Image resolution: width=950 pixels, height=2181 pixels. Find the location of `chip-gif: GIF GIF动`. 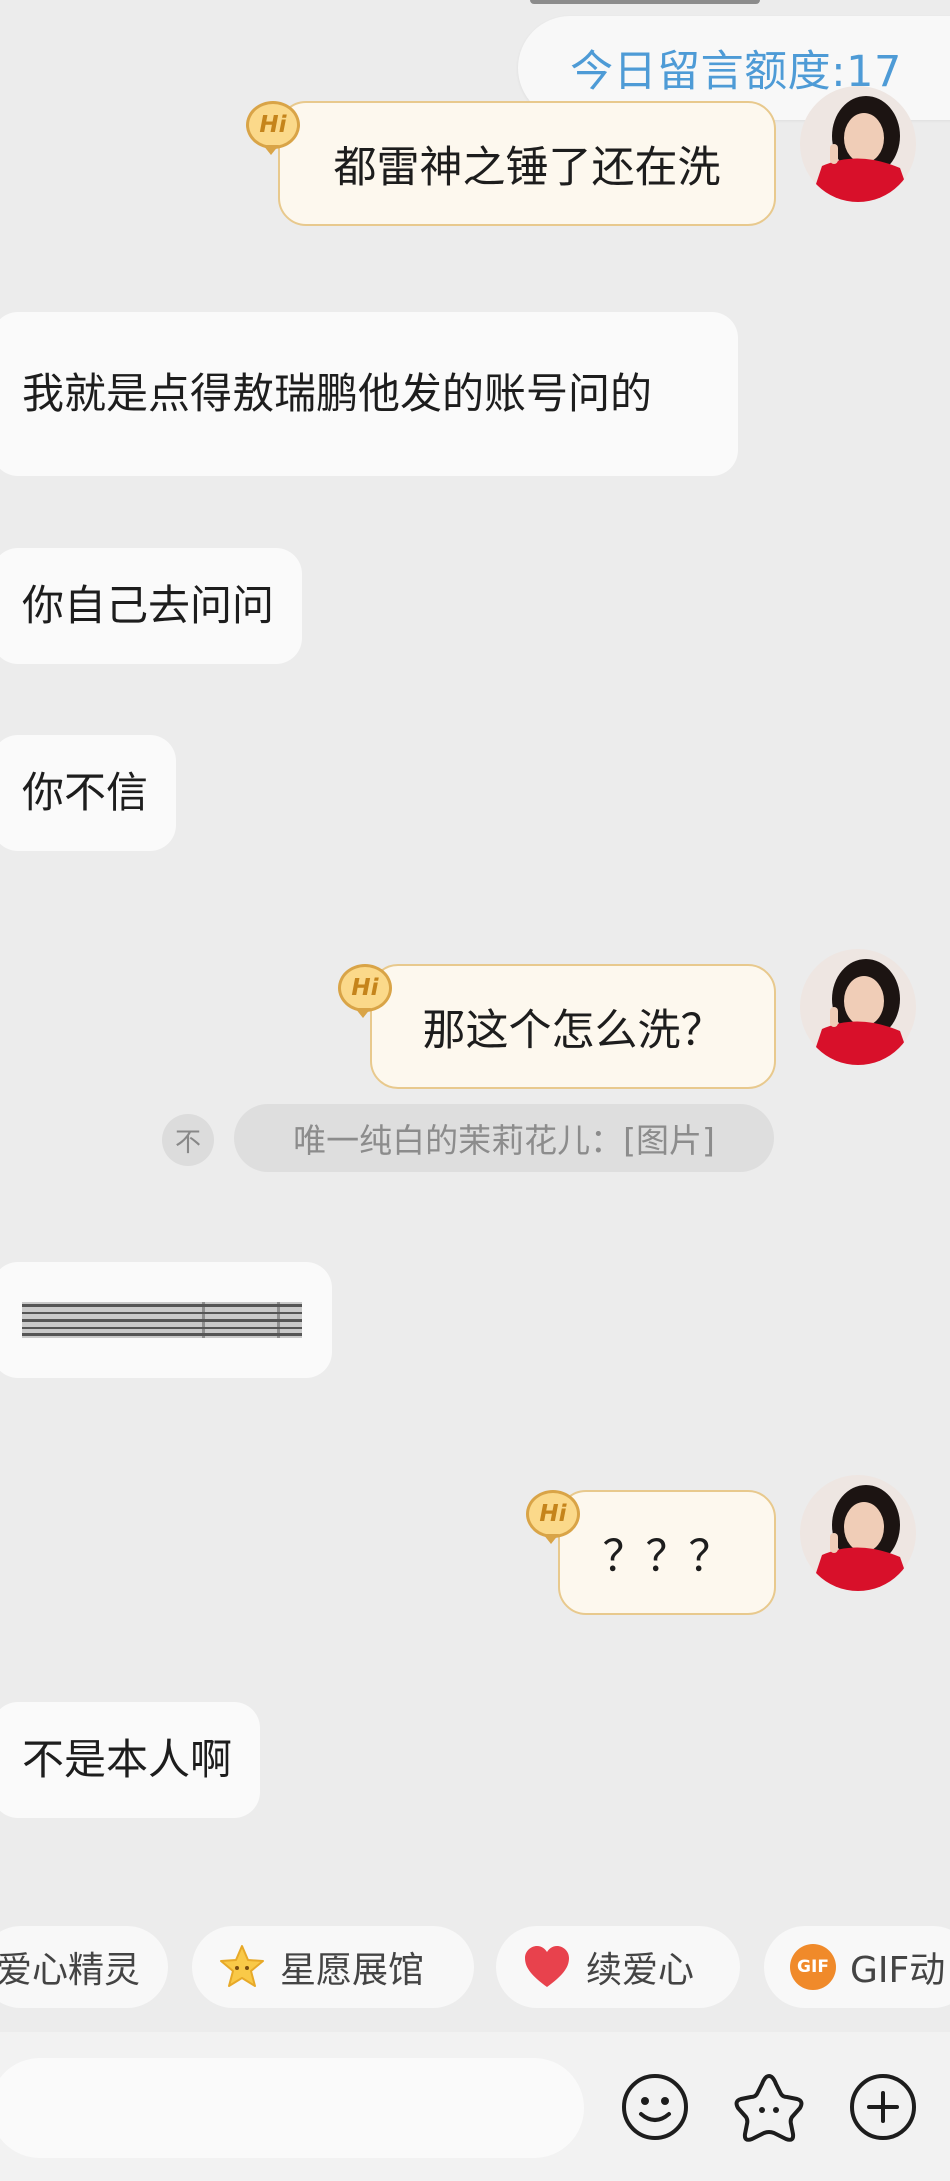

chip-gif: GIF GIF动 is located at coordinates (857, 1967).